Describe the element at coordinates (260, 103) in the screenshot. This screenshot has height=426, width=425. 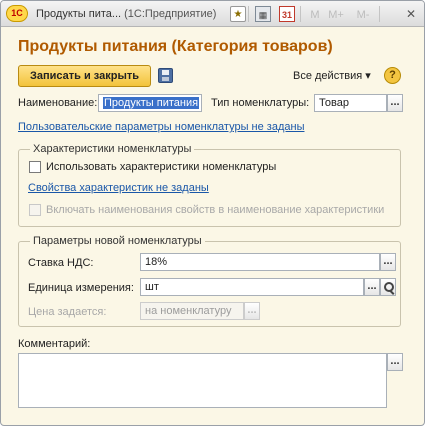
I see `type-label: Тип номенклатуры:` at that location.